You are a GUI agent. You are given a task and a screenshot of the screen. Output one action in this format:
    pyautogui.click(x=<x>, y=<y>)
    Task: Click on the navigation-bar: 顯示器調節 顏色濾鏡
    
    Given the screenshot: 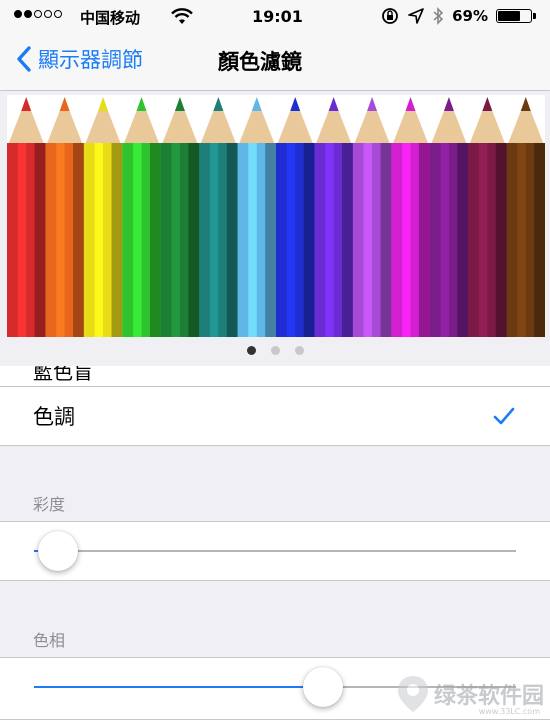 What is the action you would take?
    pyautogui.click(x=275, y=62)
    